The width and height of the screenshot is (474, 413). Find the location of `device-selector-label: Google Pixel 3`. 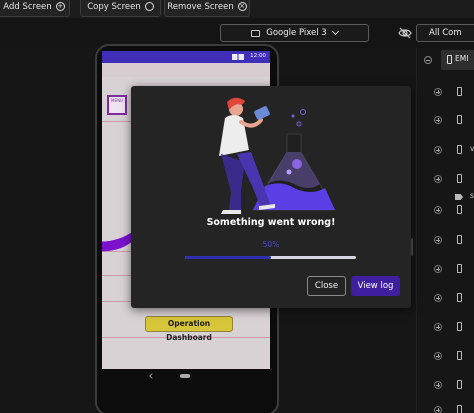

device-selector-label: Google Pixel 3 is located at coordinates (296, 33).